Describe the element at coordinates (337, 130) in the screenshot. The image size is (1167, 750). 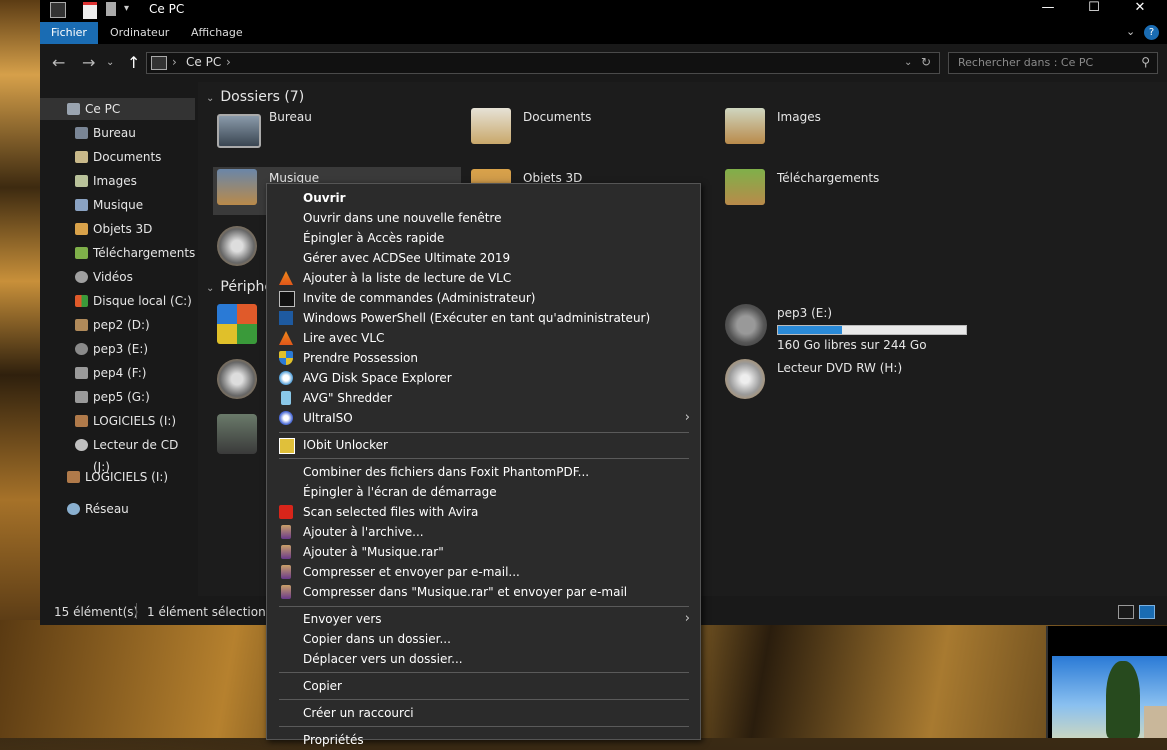
I see `folder-tile-bureau: Bureau` at that location.